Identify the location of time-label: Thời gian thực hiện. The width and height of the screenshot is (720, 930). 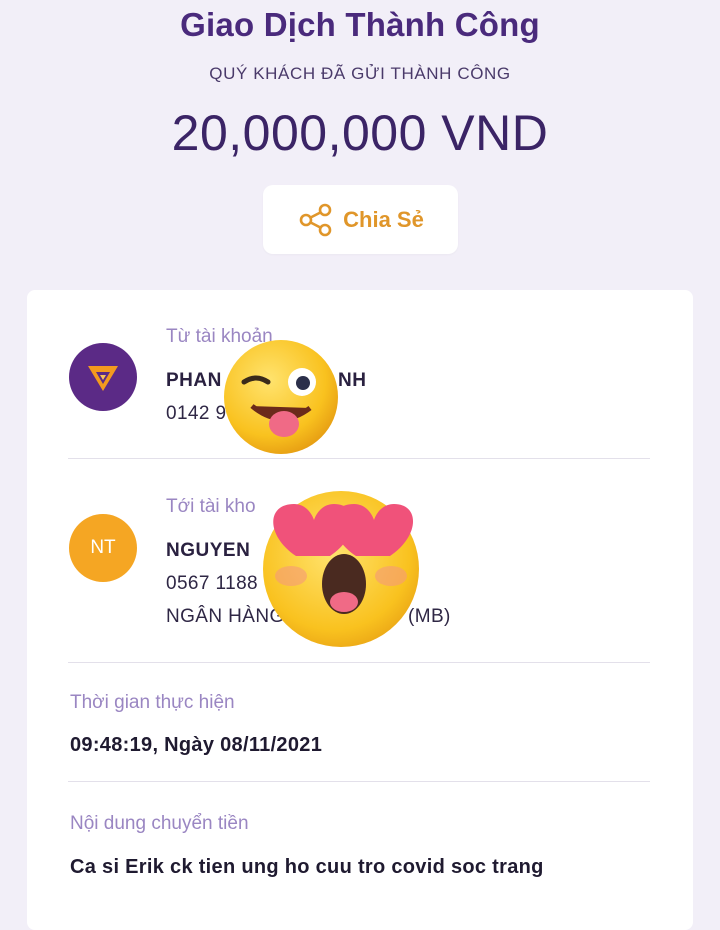
(152, 702).